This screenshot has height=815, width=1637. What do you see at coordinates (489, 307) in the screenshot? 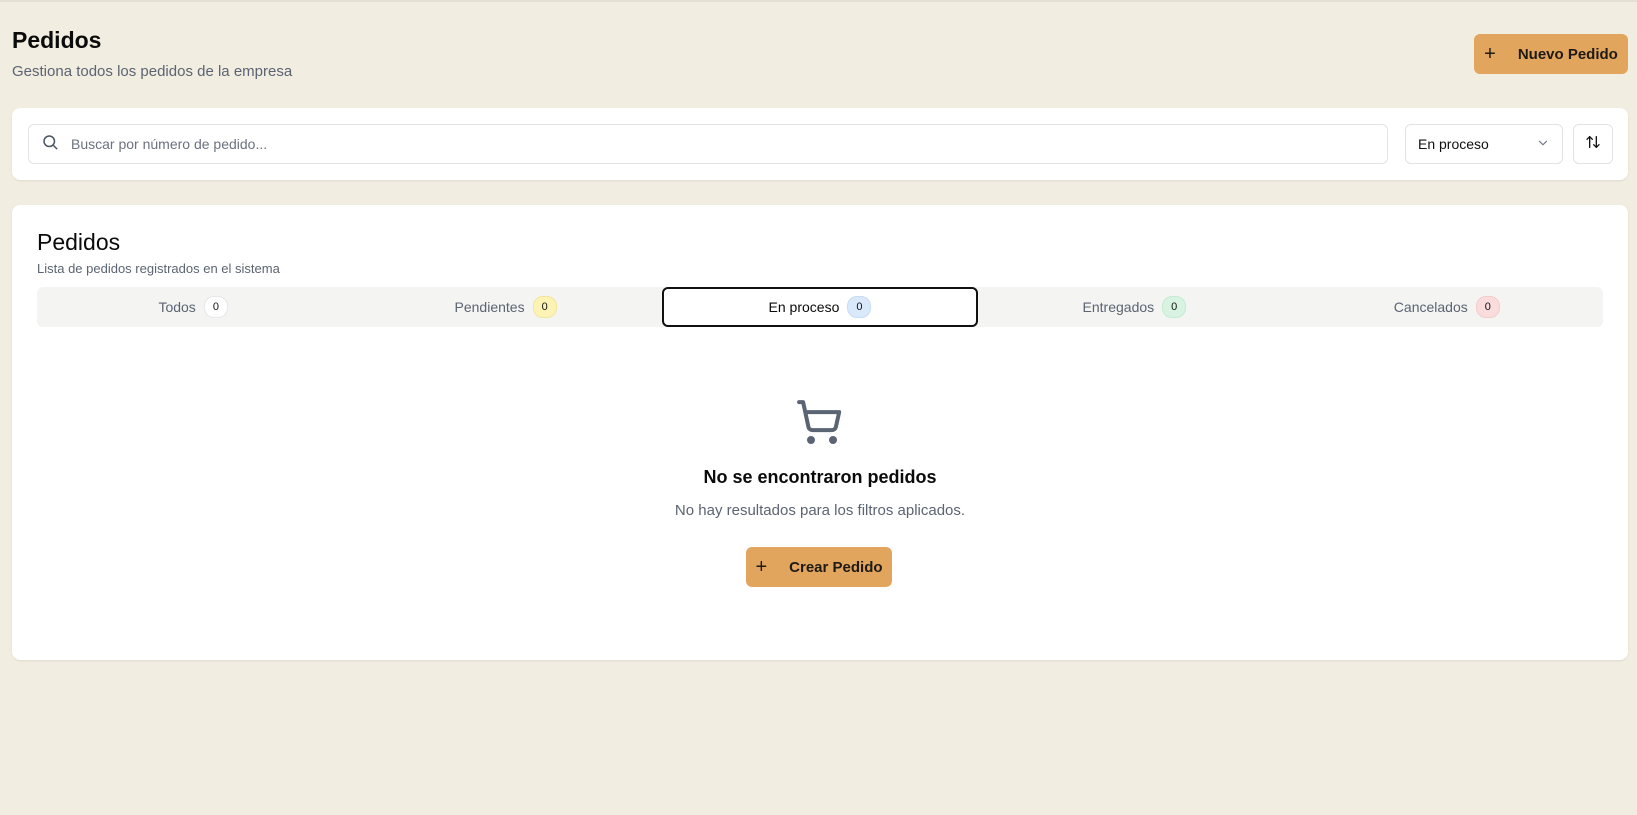
I see `tab-label: Pendientes` at bounding box center [489, 307].